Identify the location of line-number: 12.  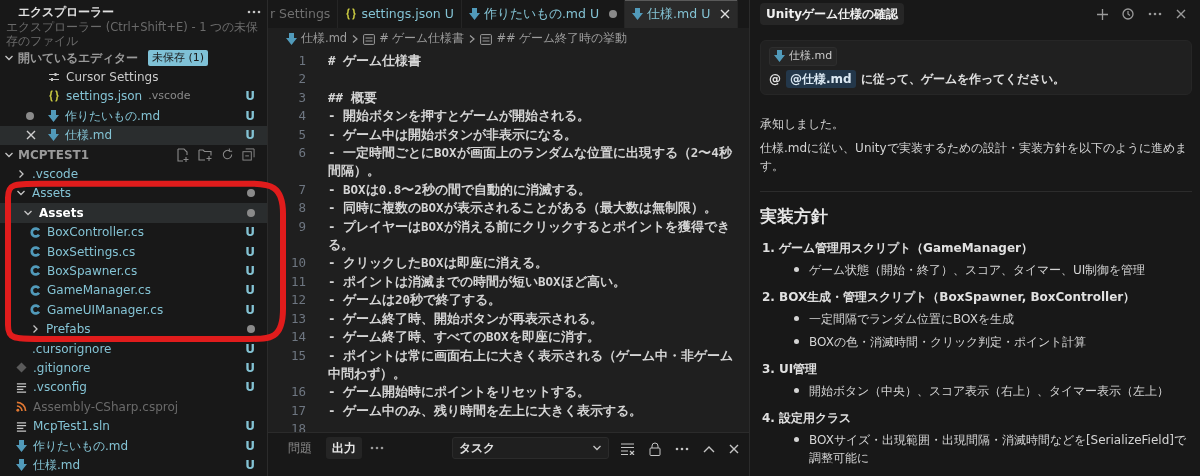
(298, 300).